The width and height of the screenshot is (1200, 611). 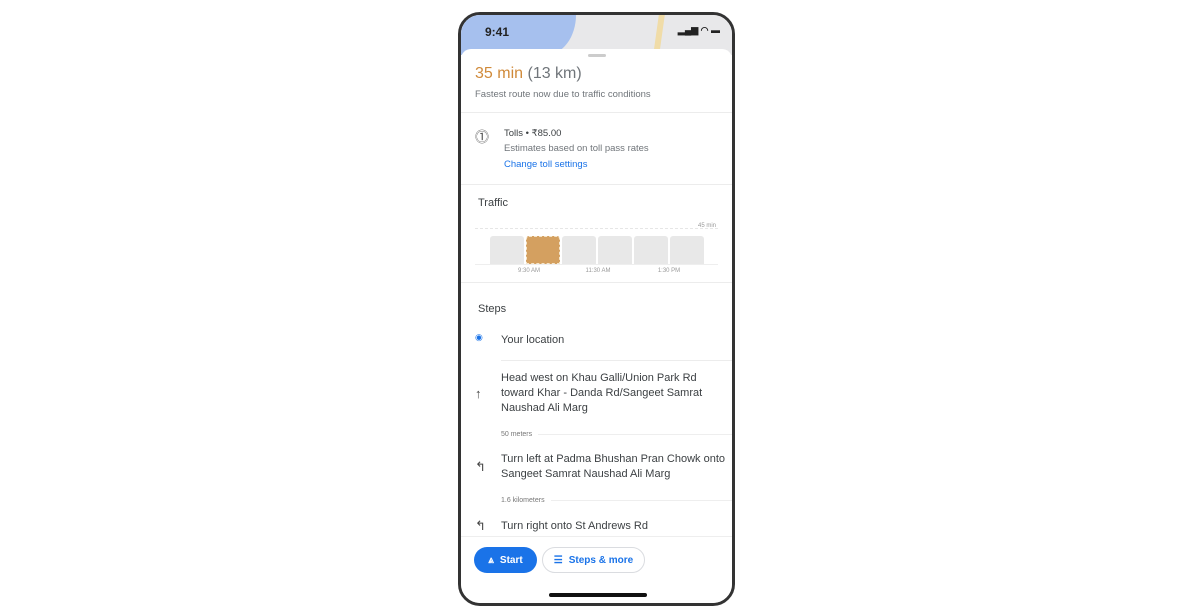 I want to click on arrow-up-icon: ↑, so click(x=478, y=393).